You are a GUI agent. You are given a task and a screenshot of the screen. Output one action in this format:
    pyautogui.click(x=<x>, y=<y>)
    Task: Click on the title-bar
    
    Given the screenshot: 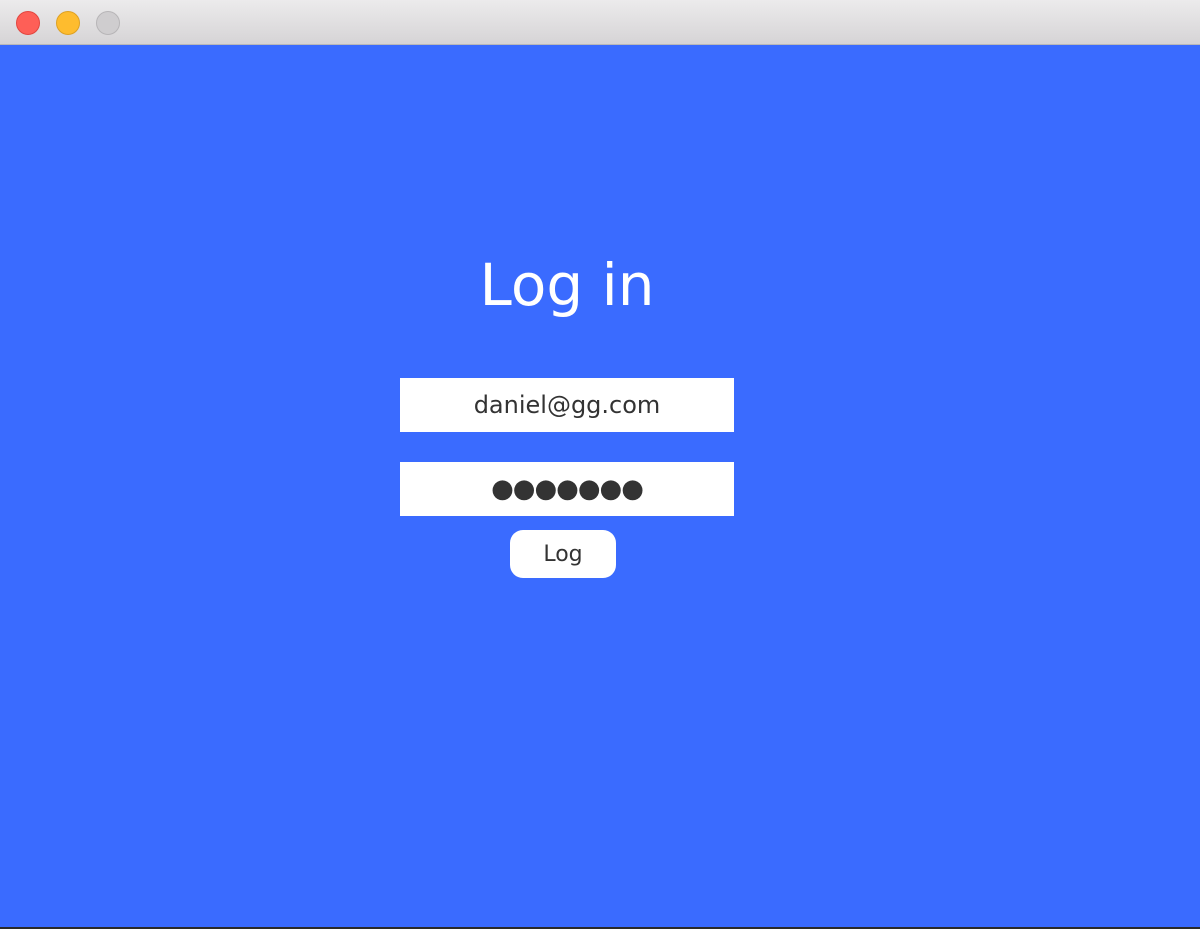 What is the action you would take?
    pyautogui.click(x=600, y=22)
    